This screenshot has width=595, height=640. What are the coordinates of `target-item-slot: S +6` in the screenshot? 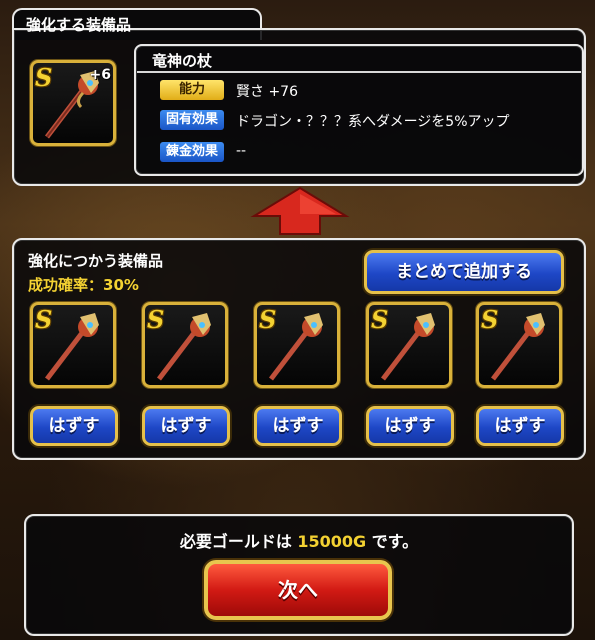 It's located at (73, 103).